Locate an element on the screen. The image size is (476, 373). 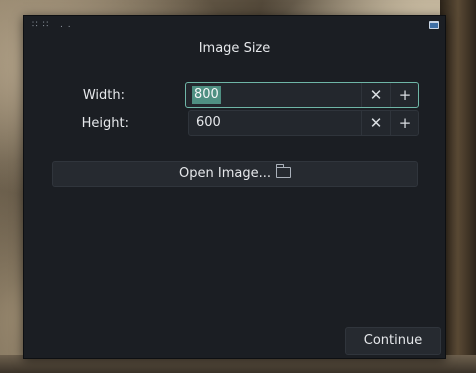
drag-grip-icon: . . is located at coordinates (66, 25).